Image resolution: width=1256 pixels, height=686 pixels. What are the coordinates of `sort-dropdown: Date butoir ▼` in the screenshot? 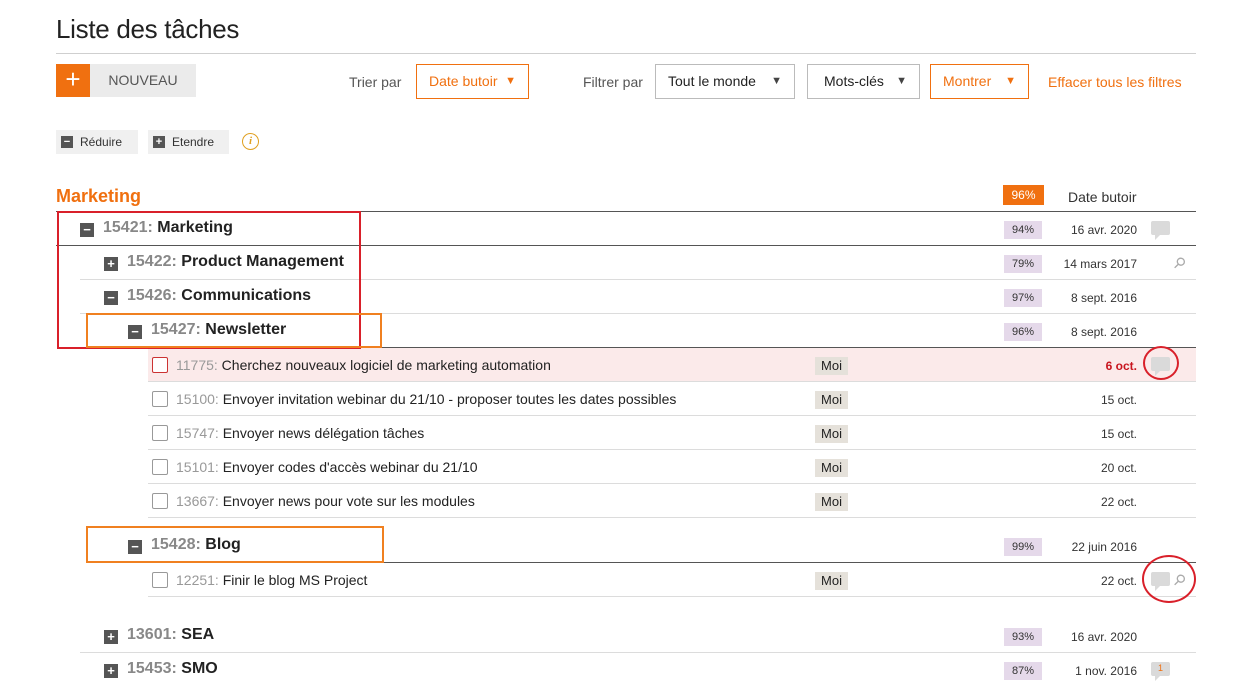 It's located at (472, 81).